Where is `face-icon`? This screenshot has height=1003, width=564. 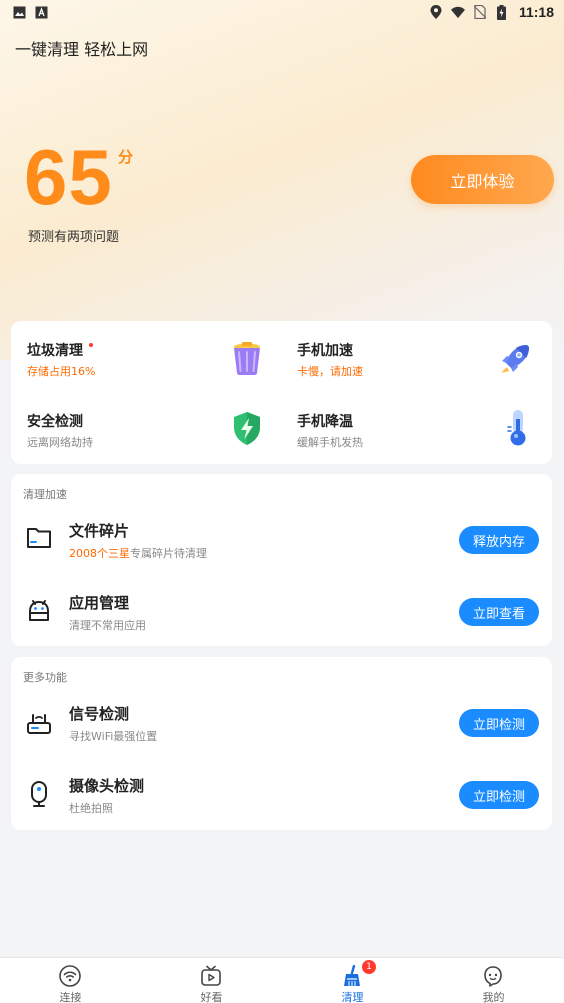
face-icon is located at coordinates (493, 976).